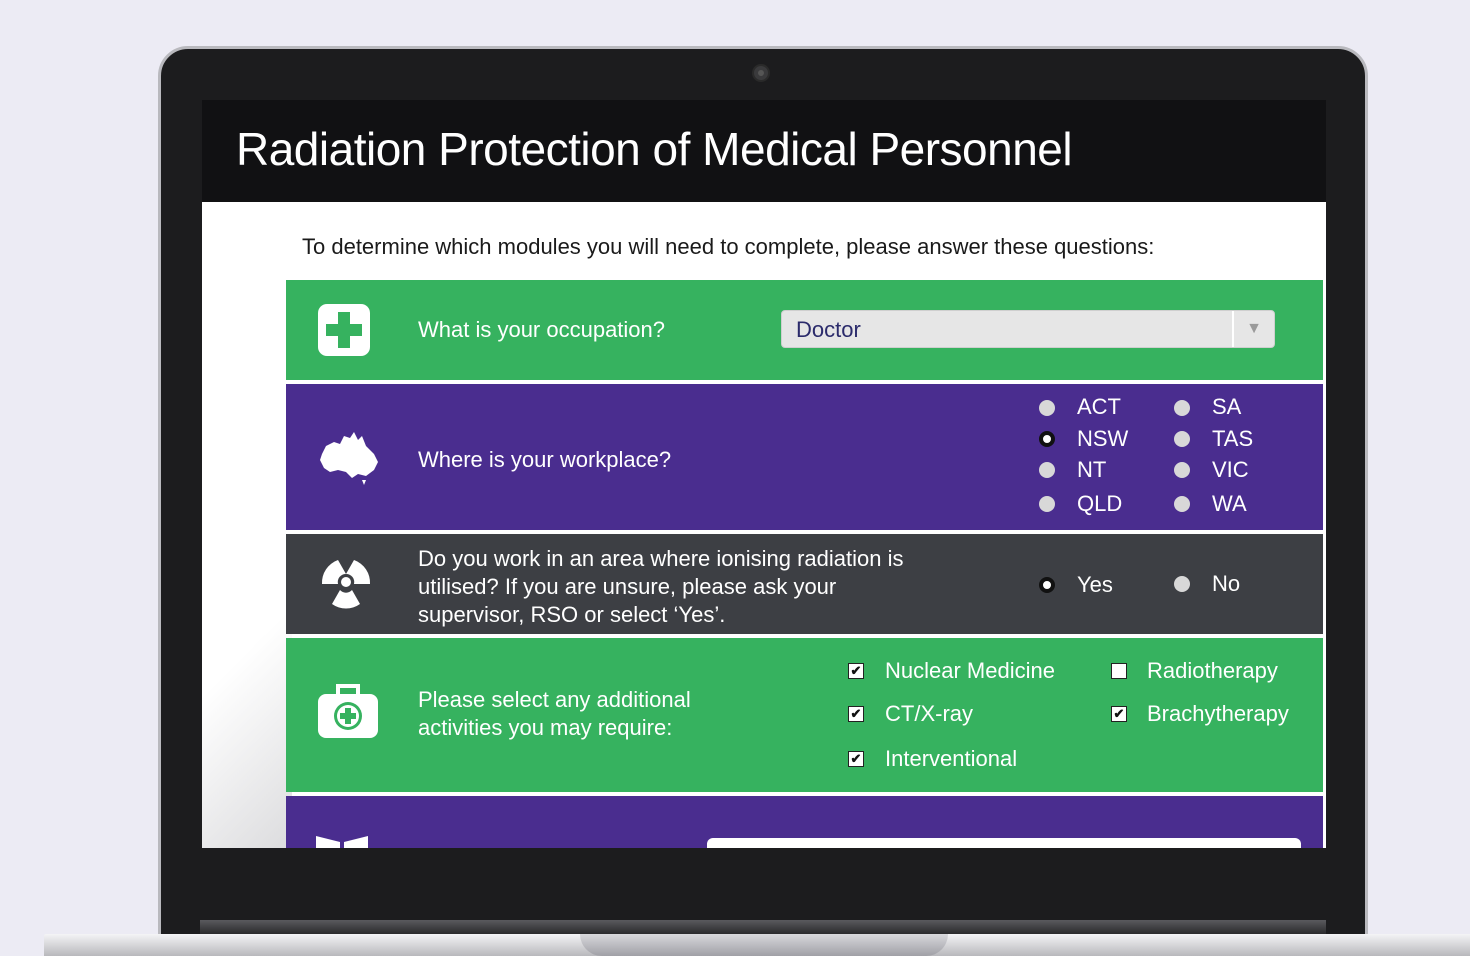  What do you see at coordinates (1233, 438) in the screenshot?
I see `option-label: TAS` at bounding box center [1233, 438].